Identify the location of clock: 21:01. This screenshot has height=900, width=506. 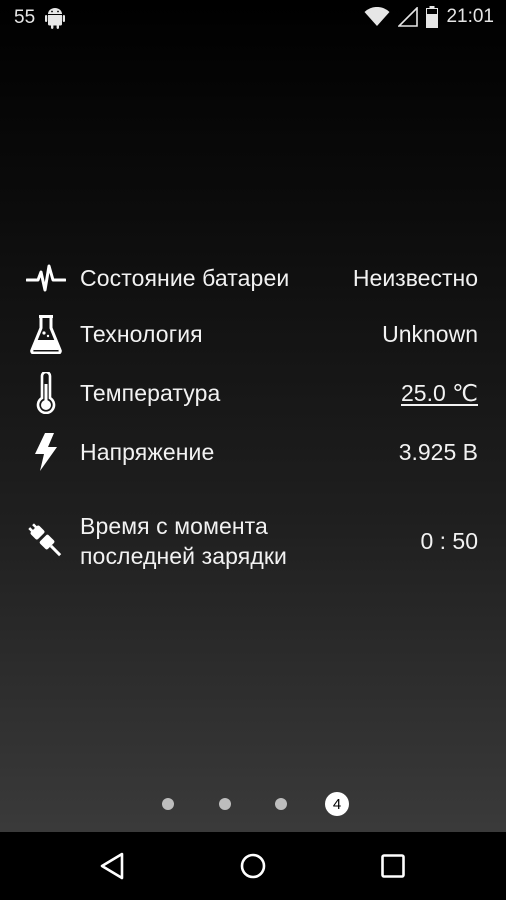
(470, 16).